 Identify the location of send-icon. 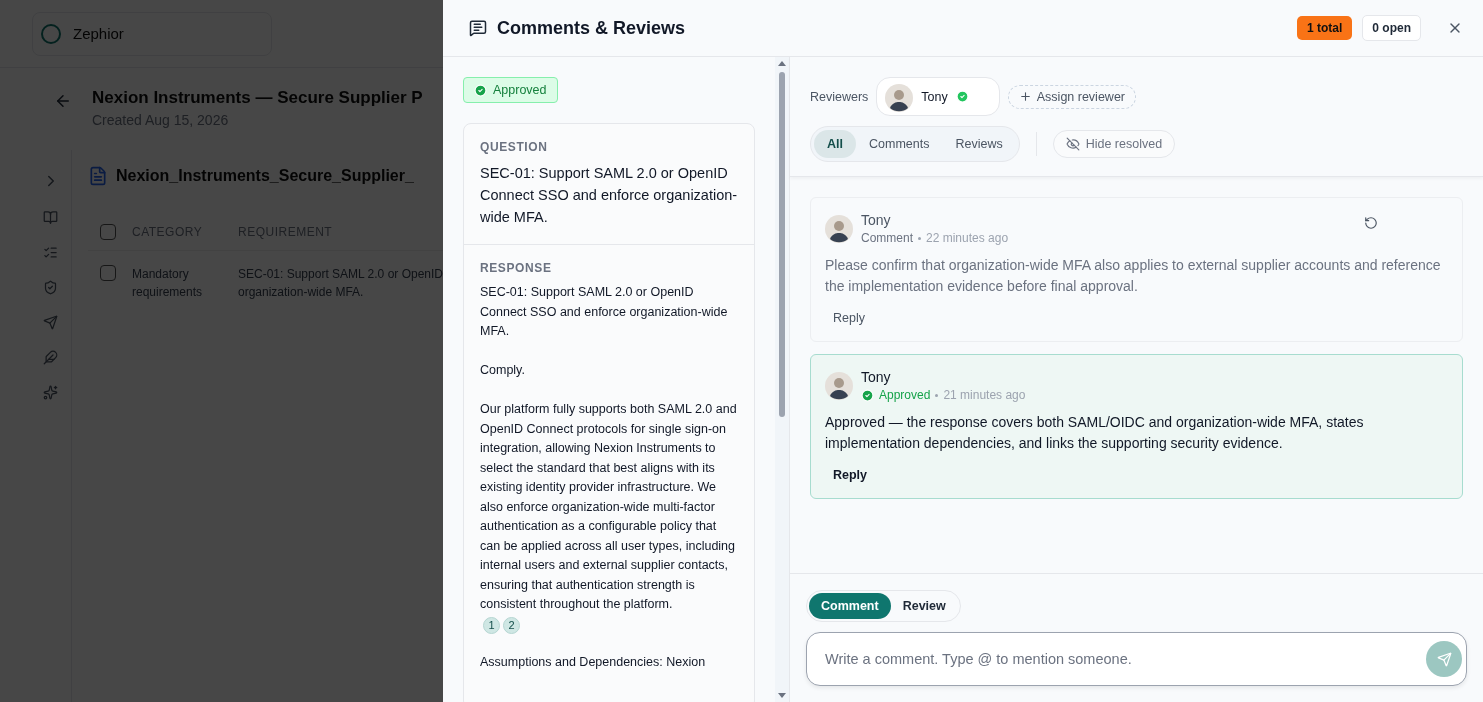
(1444, 659).